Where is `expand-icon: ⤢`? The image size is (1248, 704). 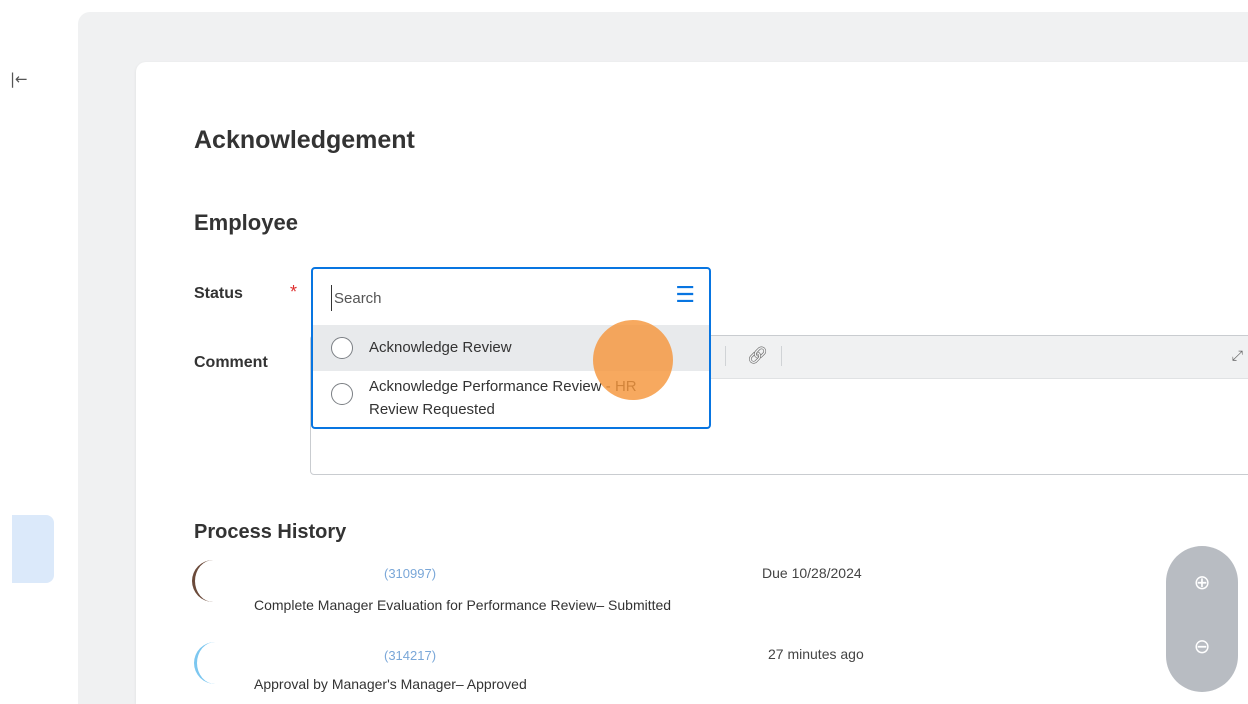
expand-icon: ⤢ is located at coordinates (1237, 356).